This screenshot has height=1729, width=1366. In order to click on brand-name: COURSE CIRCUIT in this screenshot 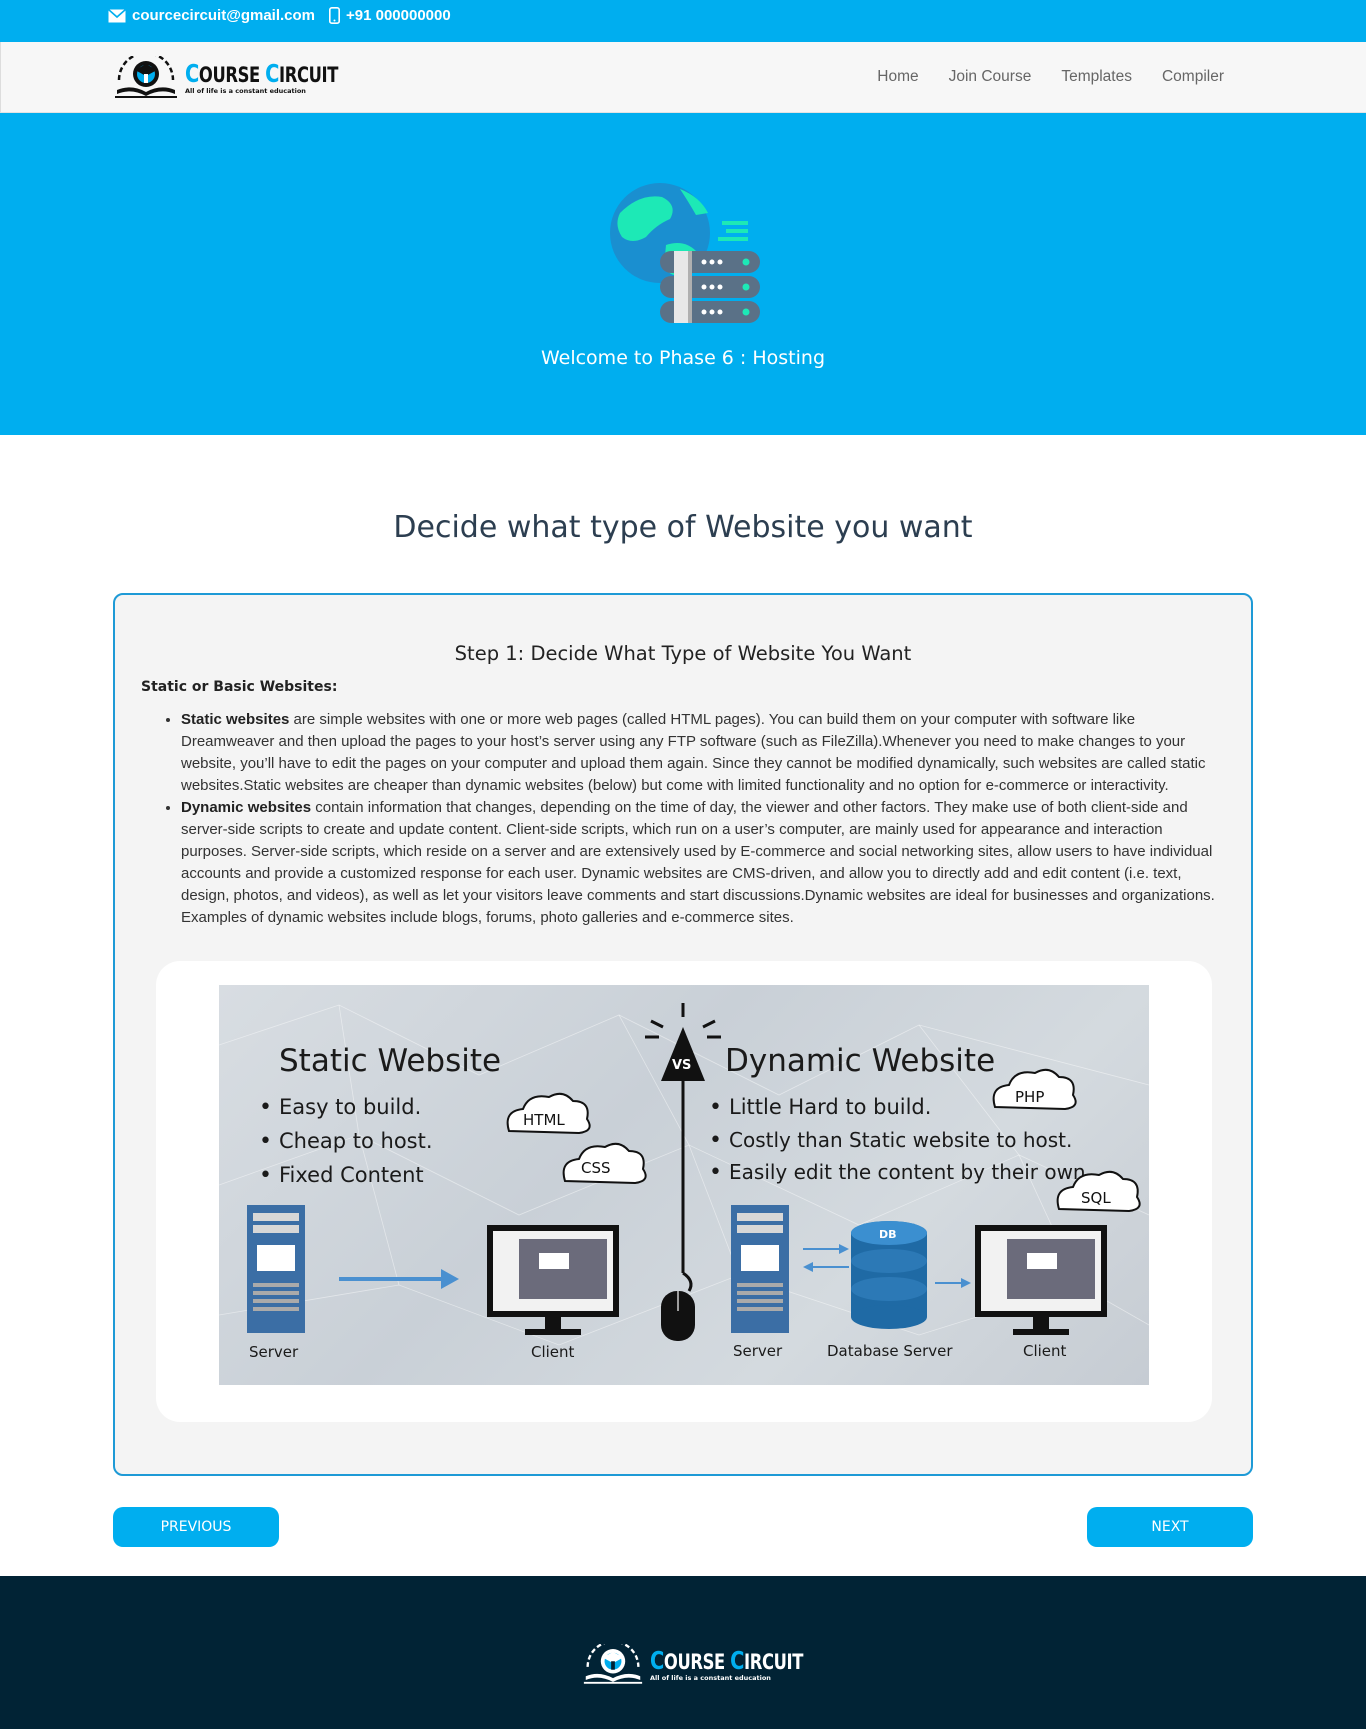, I will do `click(262, 74)`.